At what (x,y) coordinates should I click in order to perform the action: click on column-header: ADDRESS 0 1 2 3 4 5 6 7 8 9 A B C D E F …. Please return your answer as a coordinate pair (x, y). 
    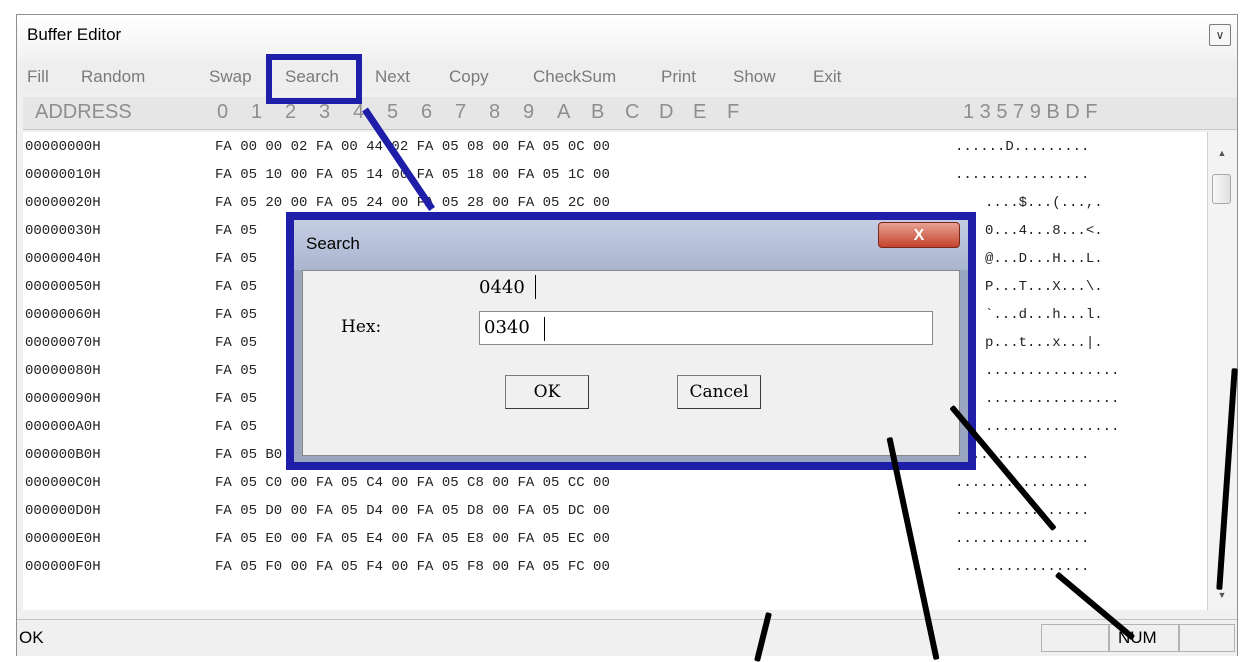
    Looking at the image, I should click on (630, 113).